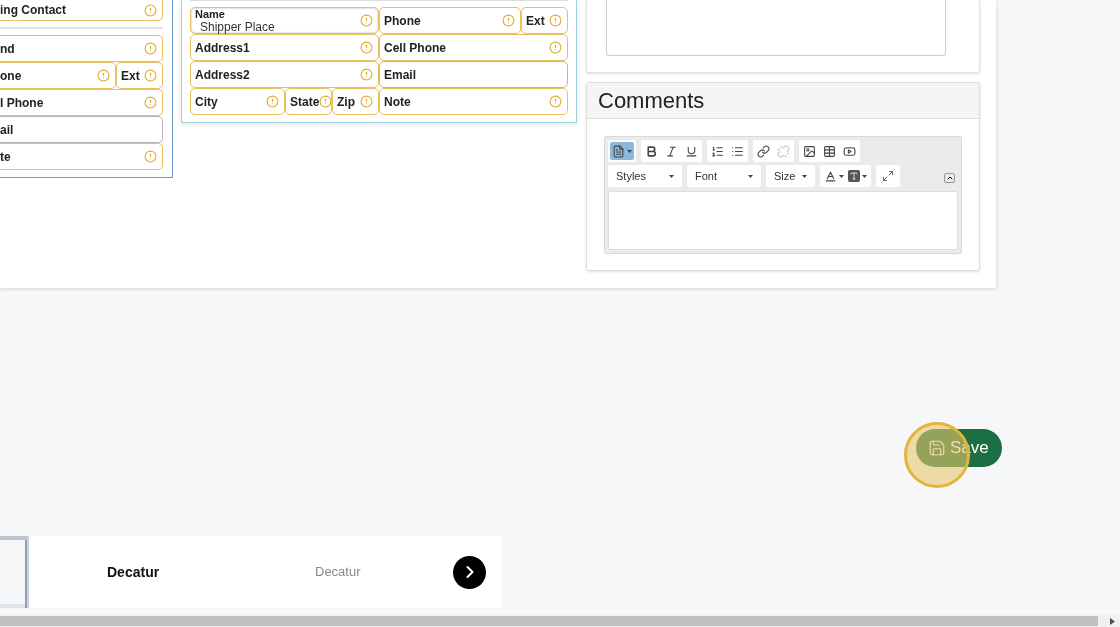 The image size is (1120, 627). I want to click on text-color-button, so click(834, 176).